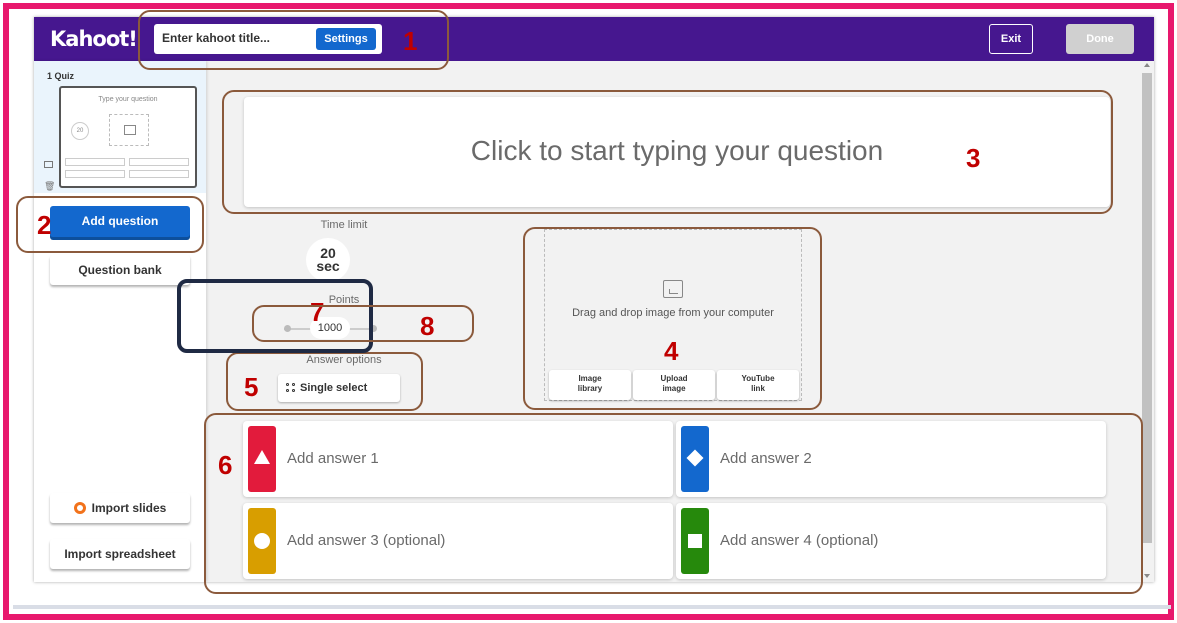 The image size is (1177, 623). What do you see at coordinates (48, 164) in the screenshot?
I see `duplicate-icon` at bounding box center [48, 164].